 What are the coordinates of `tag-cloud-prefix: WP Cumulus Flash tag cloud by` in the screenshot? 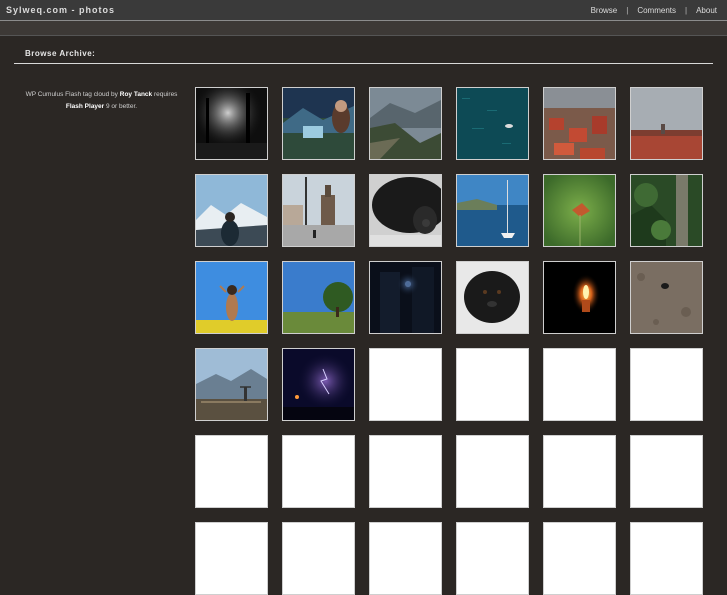 It's located at (71, 94).